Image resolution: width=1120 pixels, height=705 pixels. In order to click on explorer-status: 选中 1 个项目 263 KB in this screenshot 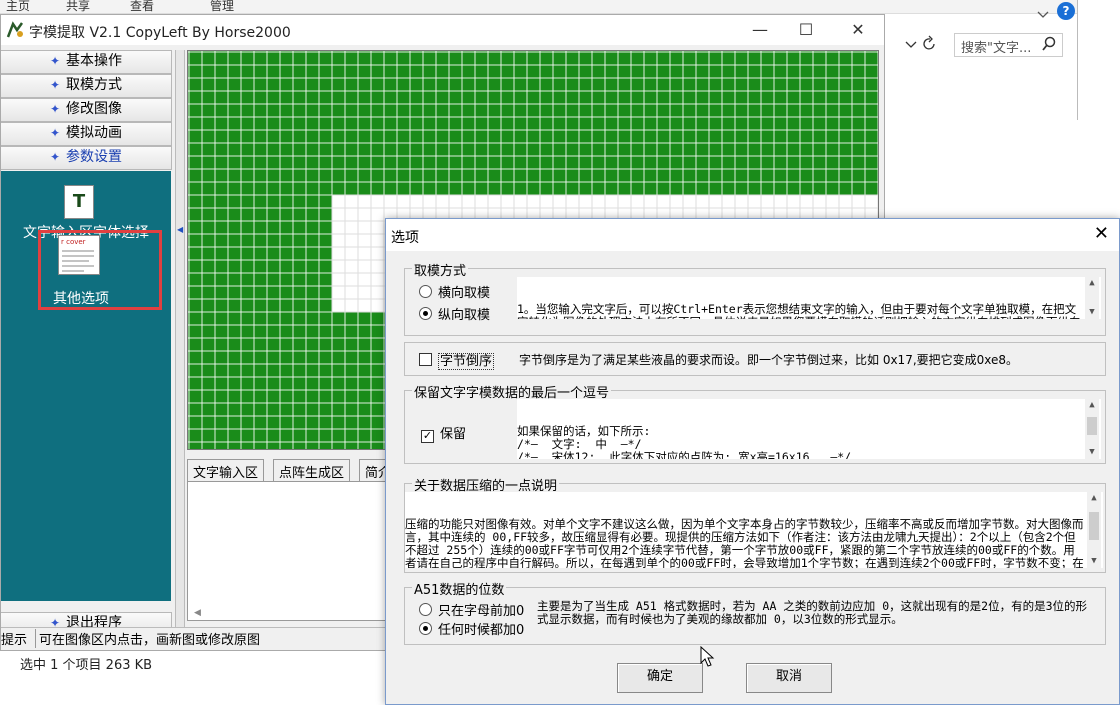, I will do `click(192, 662)`.